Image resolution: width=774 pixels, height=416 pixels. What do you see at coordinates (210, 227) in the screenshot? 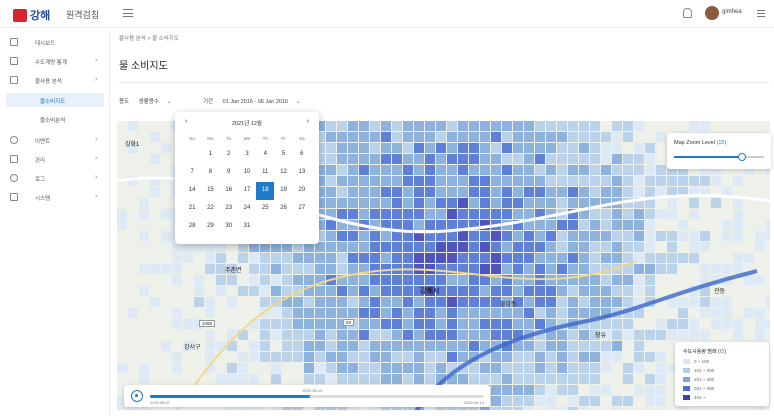
I see `calendar-day: 29` at bounding box center [210, 227].